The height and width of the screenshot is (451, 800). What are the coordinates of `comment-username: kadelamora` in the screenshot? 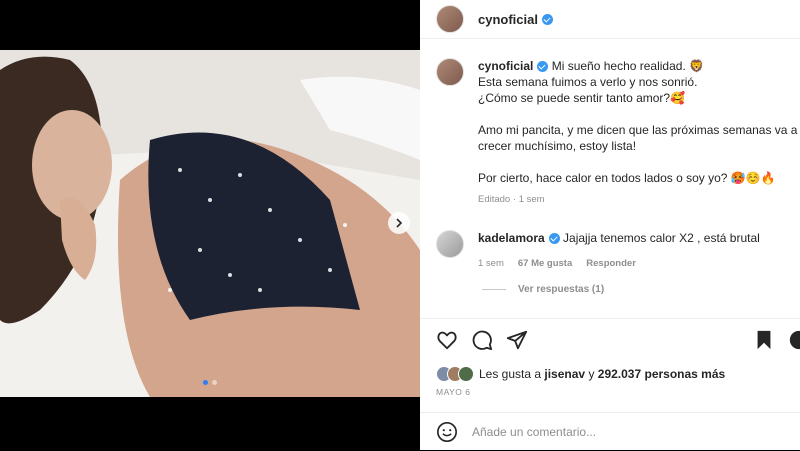 It's located at (511, 238).